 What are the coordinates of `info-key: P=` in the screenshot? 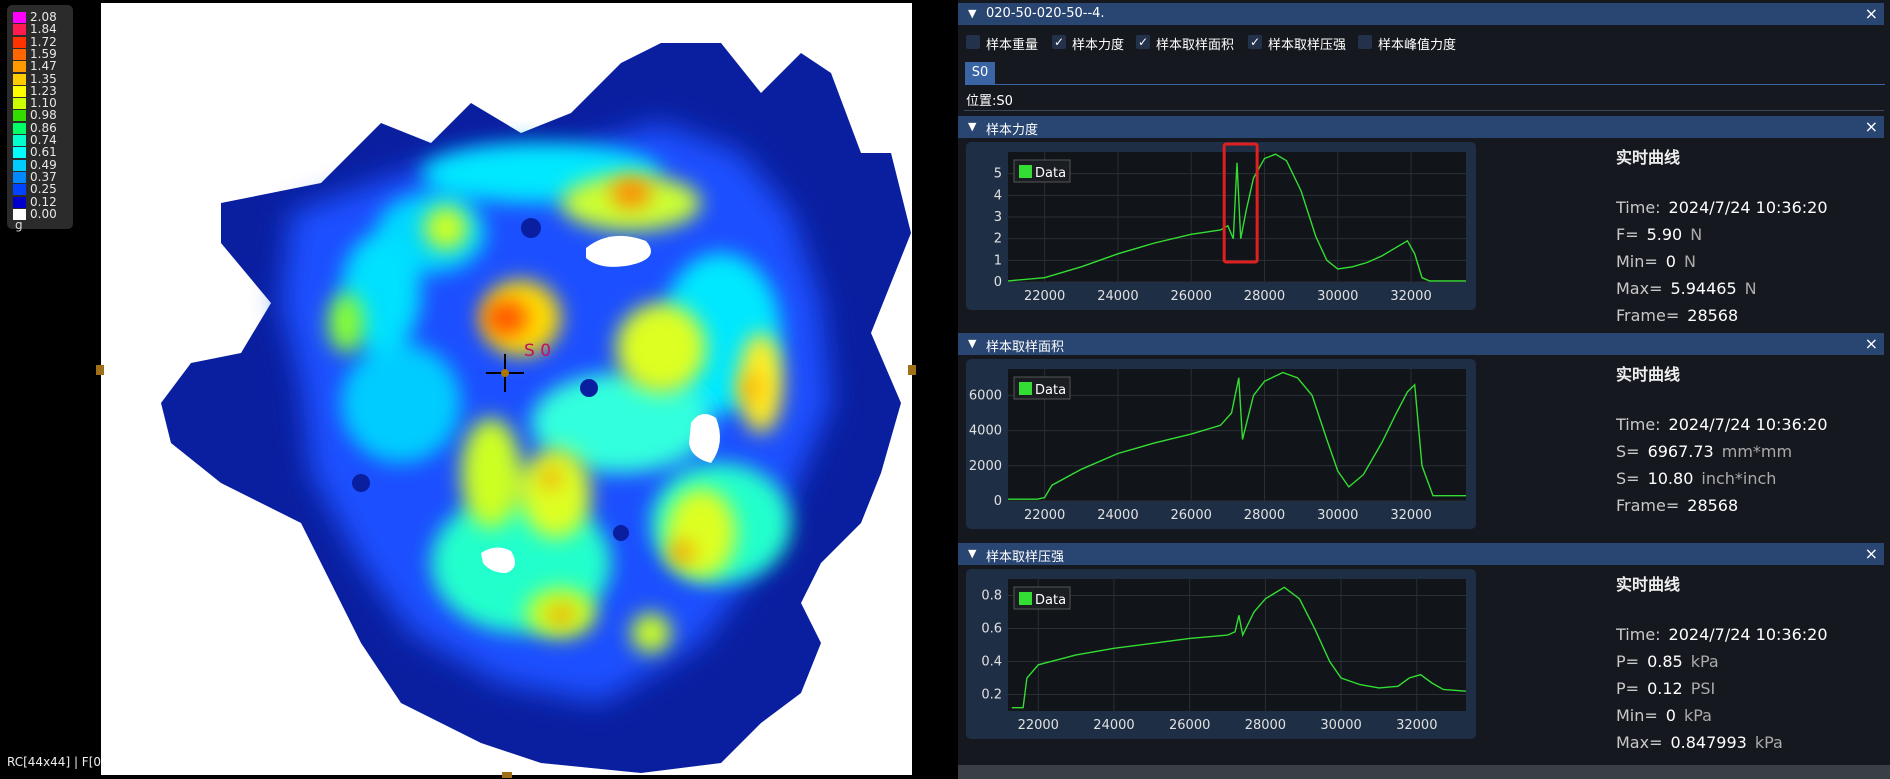 It's located at (1628, 688).